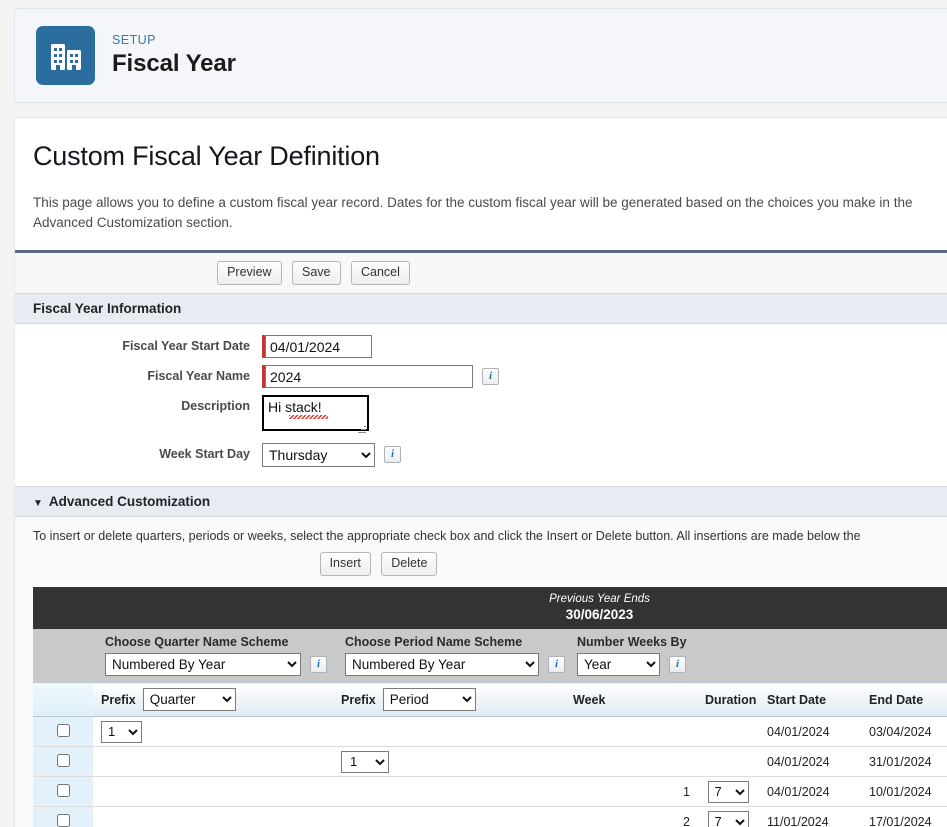 Image resolution: width=947 pixels, height=827 pixels. What do you see at coordinates (904, 699) in the screenshot?
I see `end-date-header: End Date` at bounding box center [904, 699].